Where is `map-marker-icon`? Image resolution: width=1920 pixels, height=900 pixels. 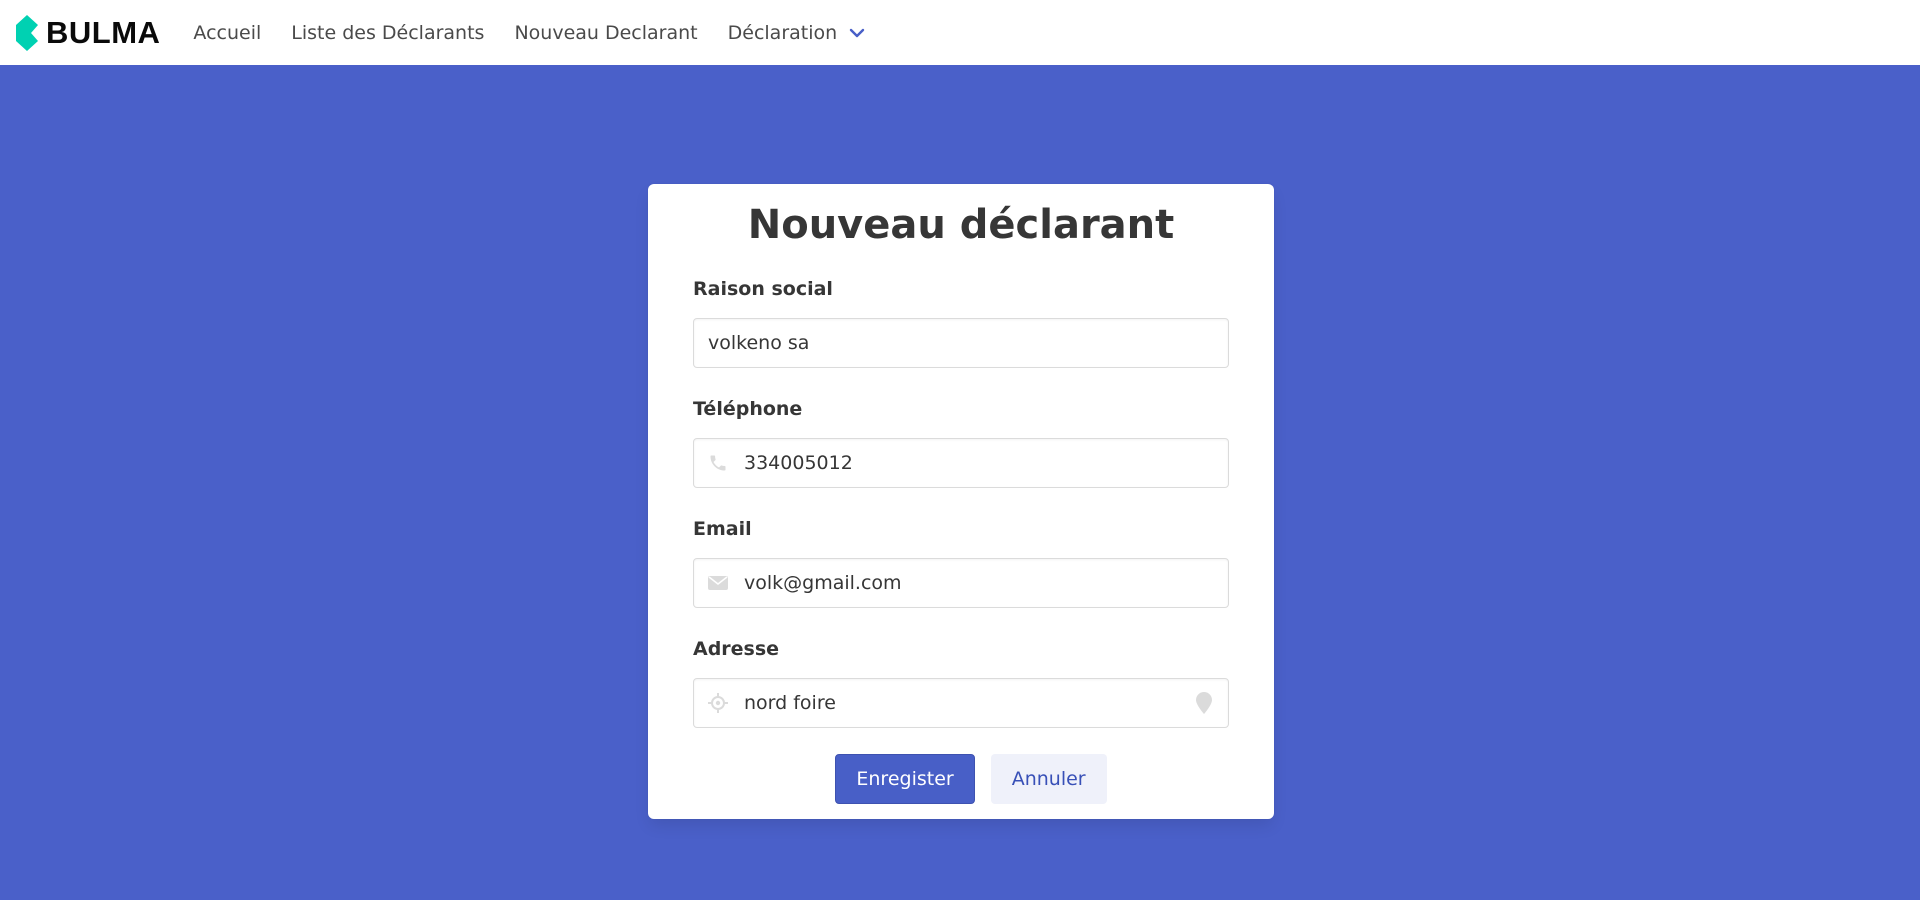 map-marker-icon is located at coordinates (1204, 703).